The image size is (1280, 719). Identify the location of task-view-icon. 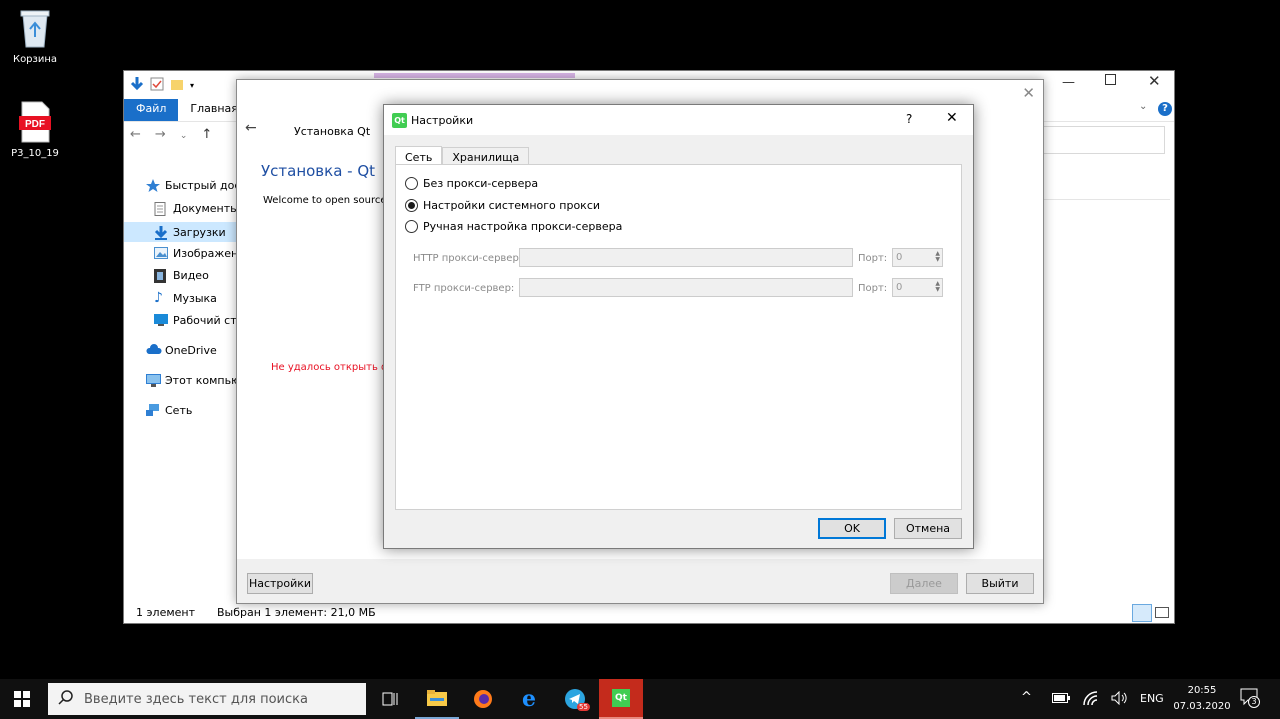
(390, 699).